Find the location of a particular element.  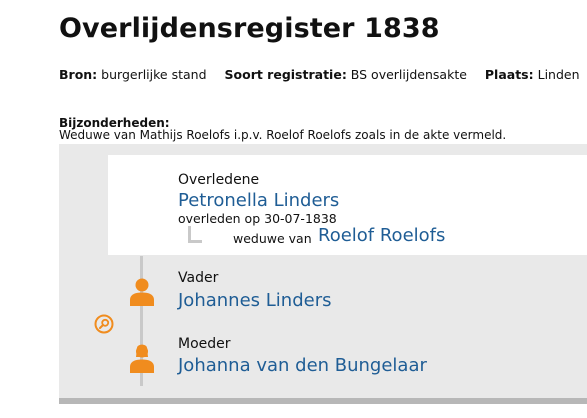

meta-plaats-label: Plaats: is located at coordinates (509, 74).